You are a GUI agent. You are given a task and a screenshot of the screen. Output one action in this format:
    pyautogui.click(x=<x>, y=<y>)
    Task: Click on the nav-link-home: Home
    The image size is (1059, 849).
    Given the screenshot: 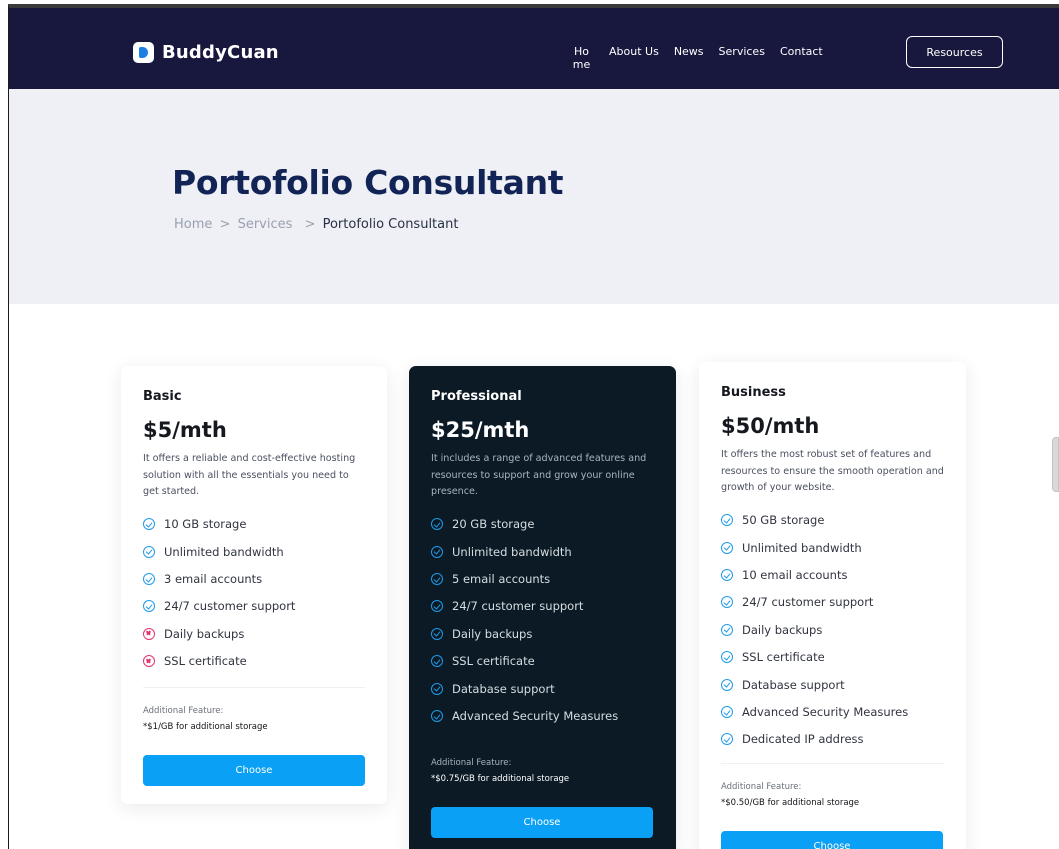 What is the action you would take?
    pyautogui.click(x=581, y=58)
    